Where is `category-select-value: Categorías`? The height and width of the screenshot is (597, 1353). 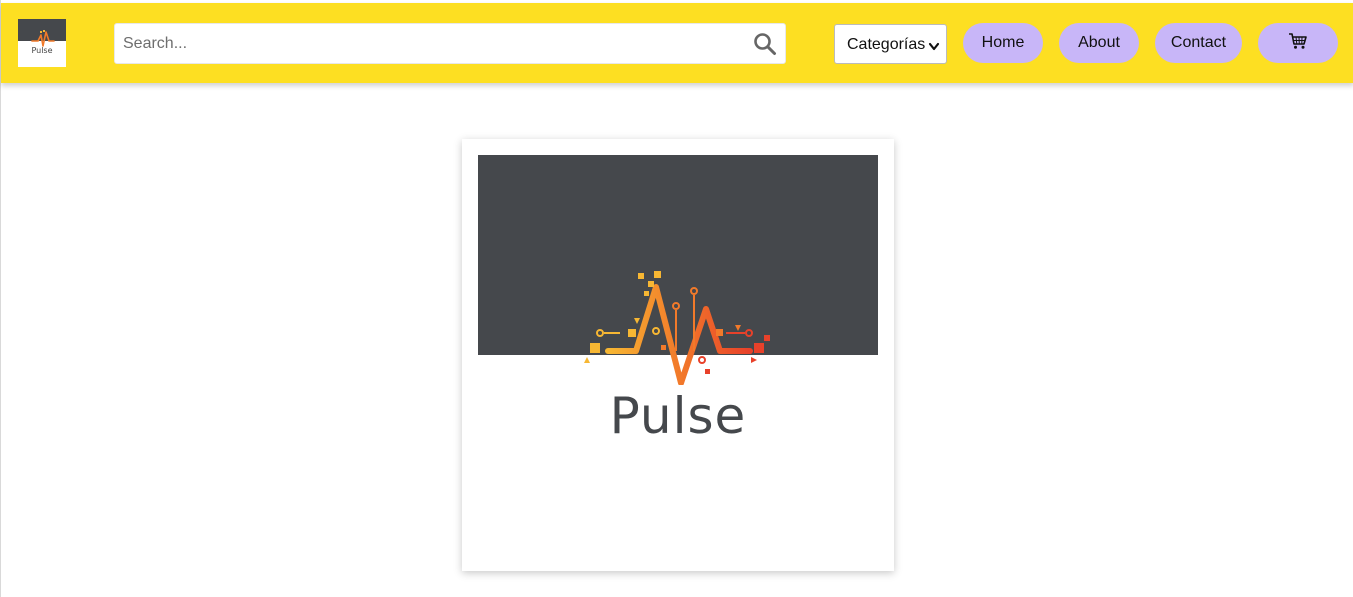
category-select-value: Categorías is located at coordinates (886, 44).